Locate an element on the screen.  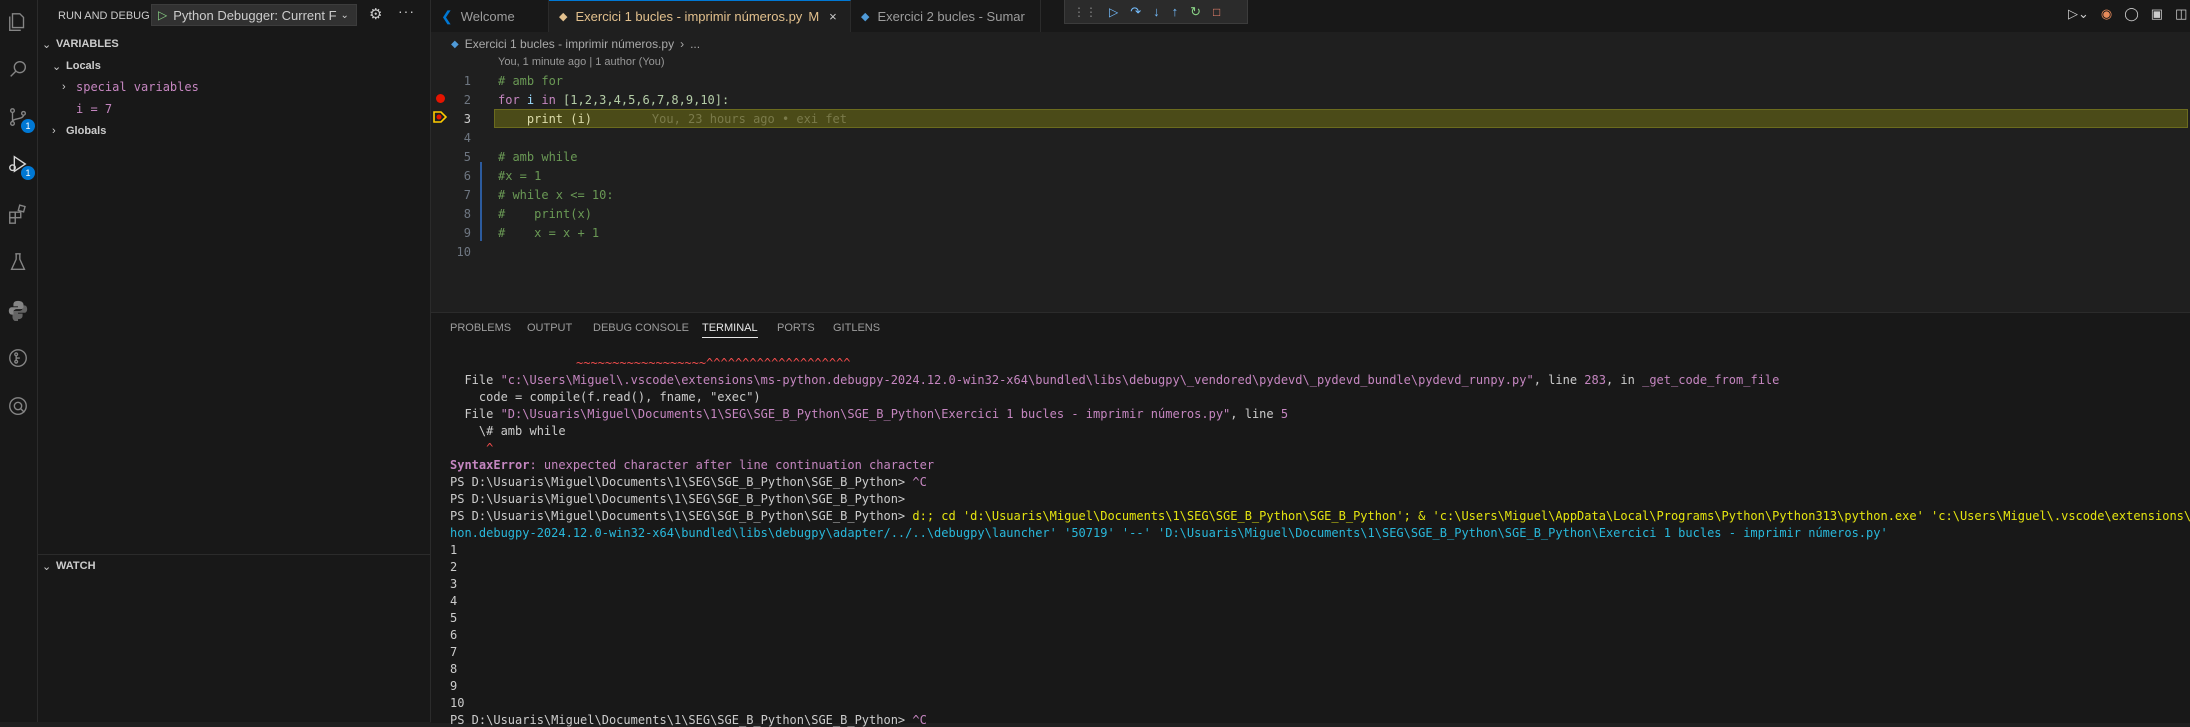
tab-terminal: TERMINAL is located at coordinates (730, 330).